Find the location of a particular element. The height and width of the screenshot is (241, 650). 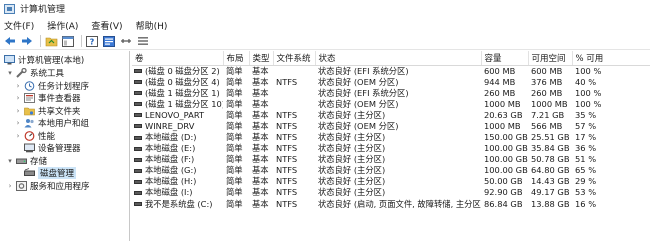

capacity-cell: 20.63 GB is located at coordinates (503, 114).